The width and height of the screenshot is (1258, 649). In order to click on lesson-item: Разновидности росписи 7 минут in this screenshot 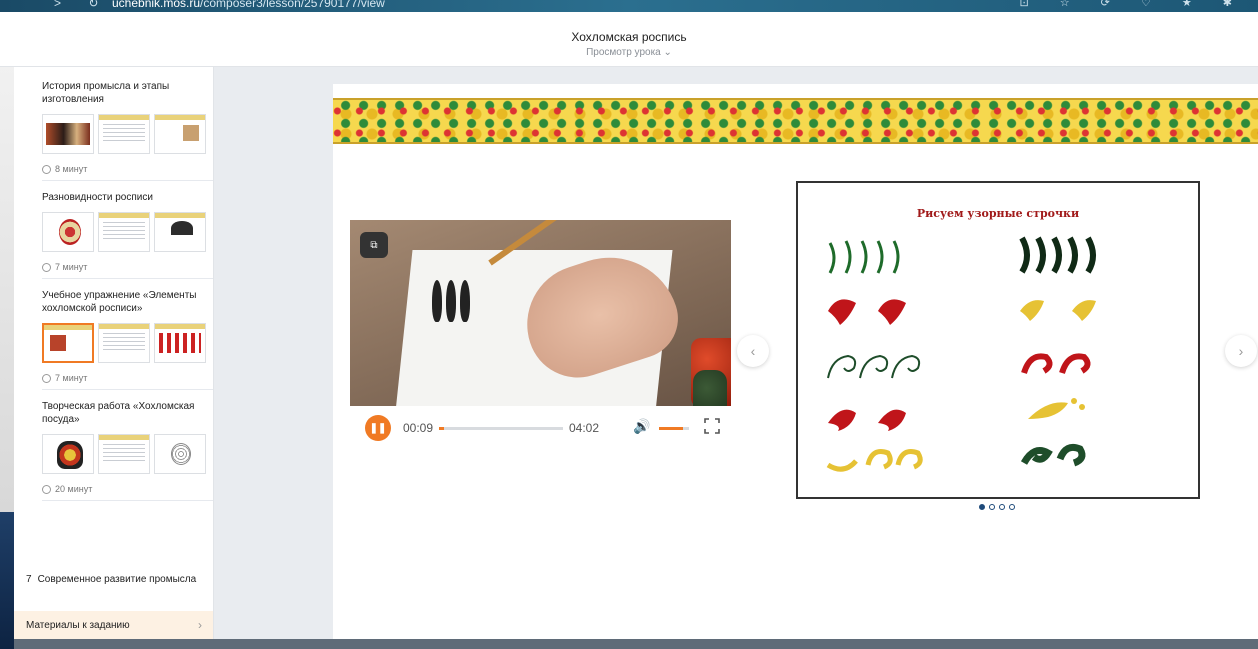, I will do `click(127, 230)`.